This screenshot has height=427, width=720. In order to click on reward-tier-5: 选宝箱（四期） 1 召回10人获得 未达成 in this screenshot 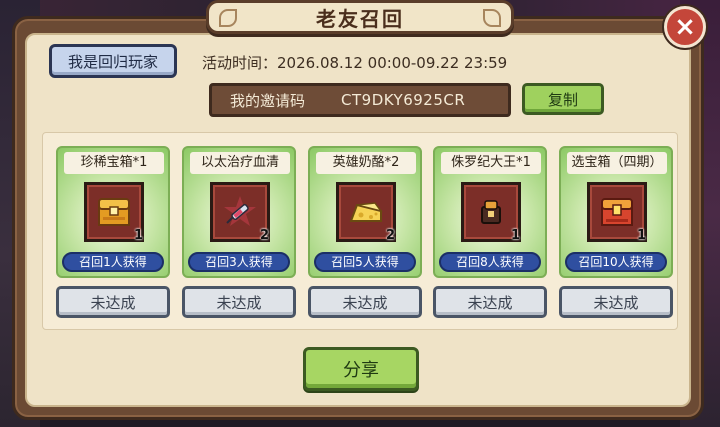, I will do `click(616, 232)`.